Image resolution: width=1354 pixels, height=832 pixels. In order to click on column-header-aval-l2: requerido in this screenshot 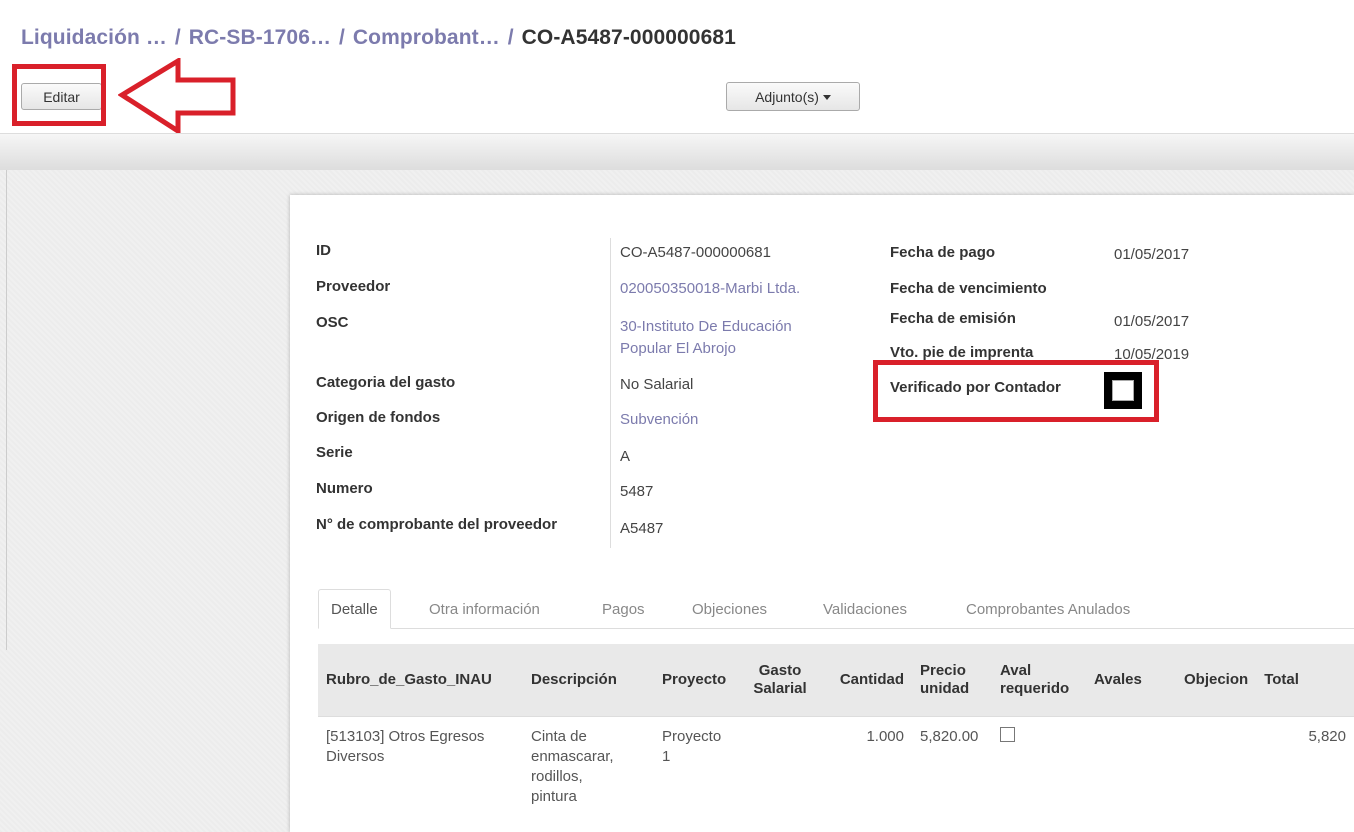, I will do `click(1035, 688)`.